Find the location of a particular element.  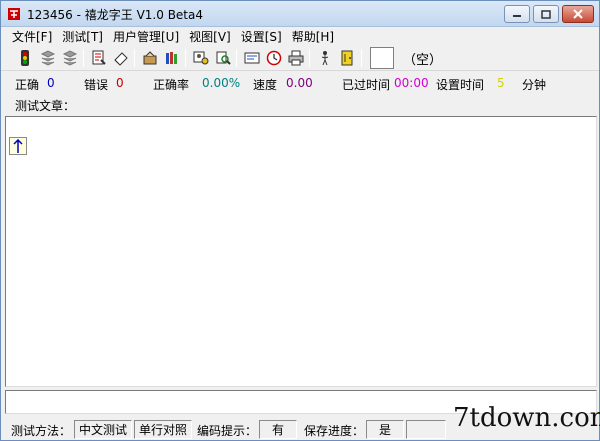

maximize-button is located at coordinates (546, 14).